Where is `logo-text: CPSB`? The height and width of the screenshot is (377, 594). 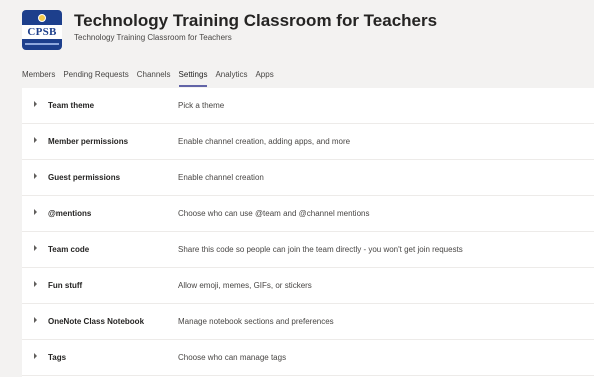 logo-text: CPSB is located at coordinates (42, 32).